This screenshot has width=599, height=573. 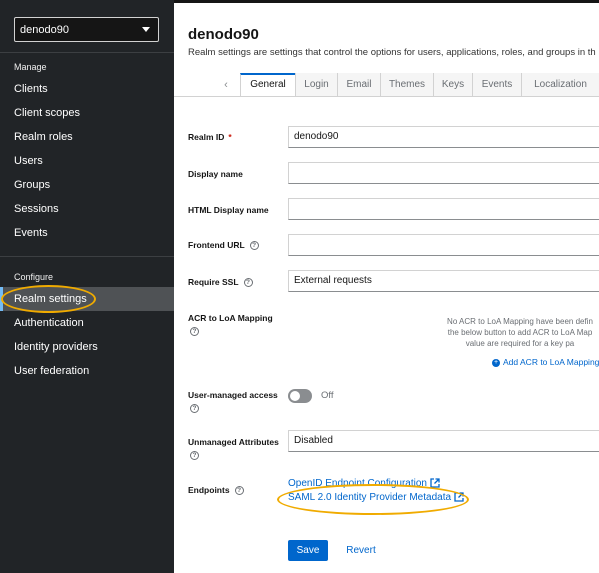 What do you see at coordinates (267, 85) in the screenshot?
I see `tab-general: General` at bounding box center [267, 85].